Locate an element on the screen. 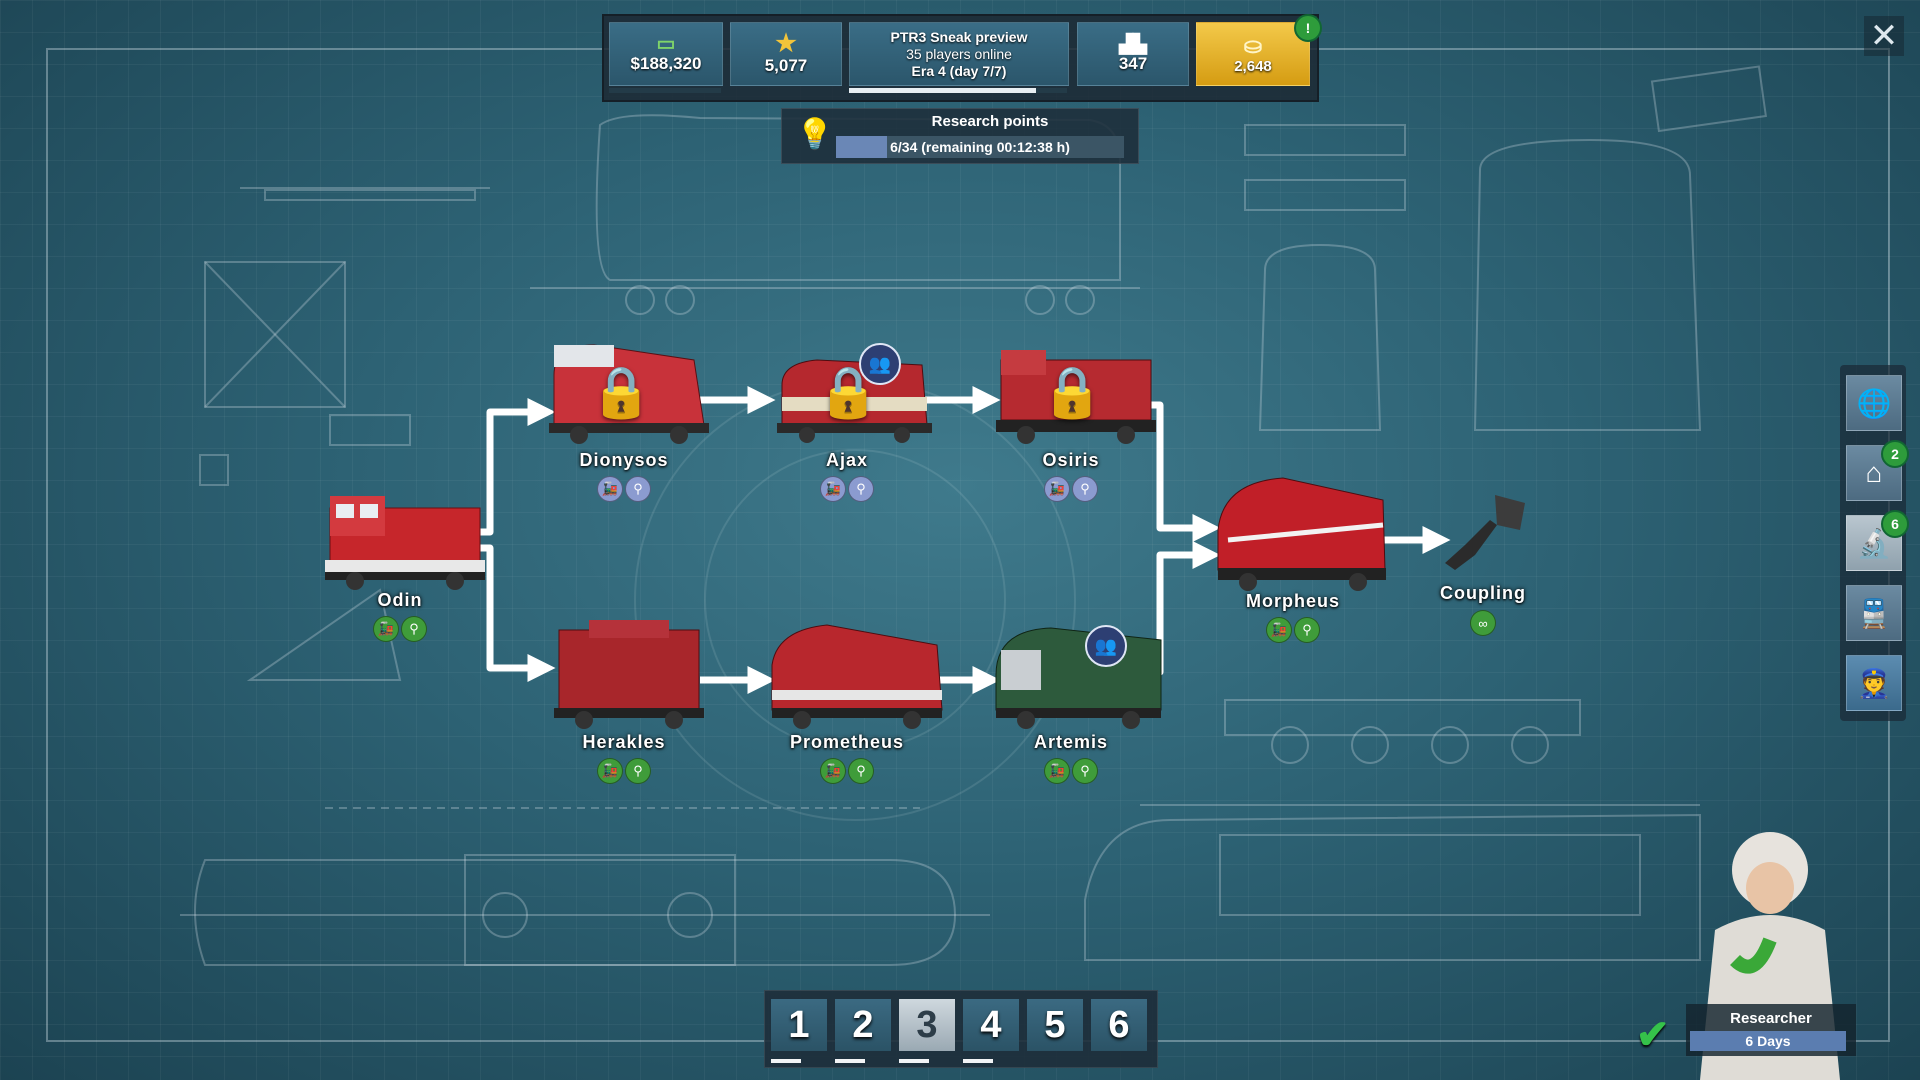  node-name-herakles: Herakles is located at coordinates (624, 742).